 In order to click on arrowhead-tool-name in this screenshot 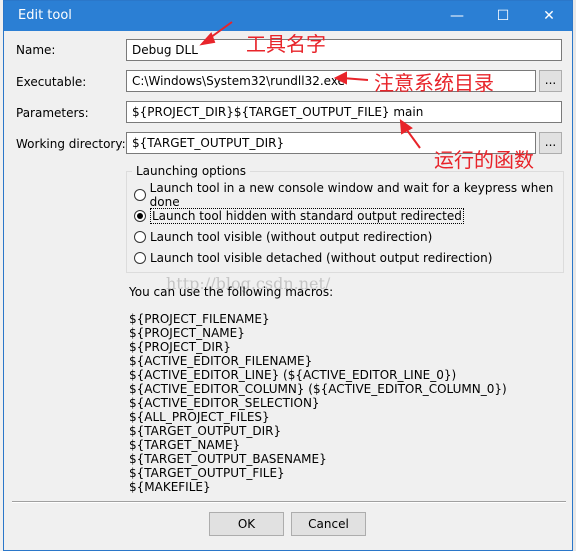, I will do `click(207, 39)`.